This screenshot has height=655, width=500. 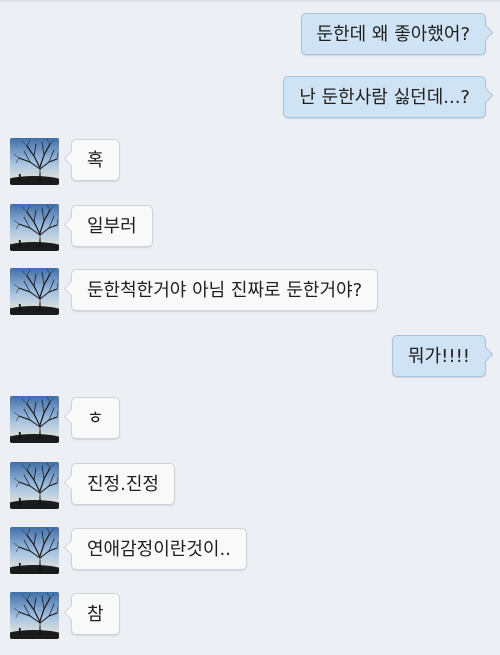 I want to click on outgoing-message-bubble: 둔한데 왜 좋아했어?, so click(x=397, y=34).